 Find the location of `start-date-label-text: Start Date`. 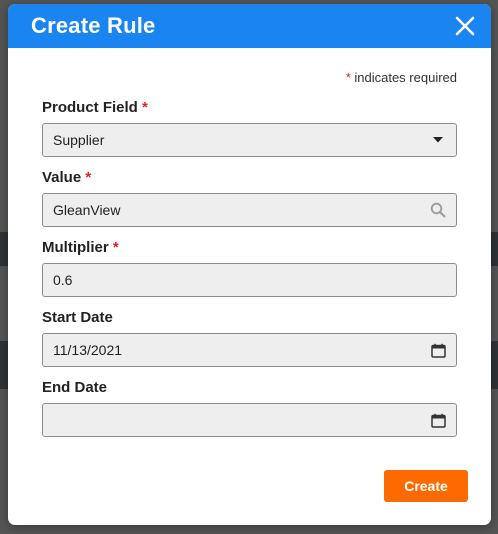

start-date-label-text: Start Date is located at coordinates (77, 317).